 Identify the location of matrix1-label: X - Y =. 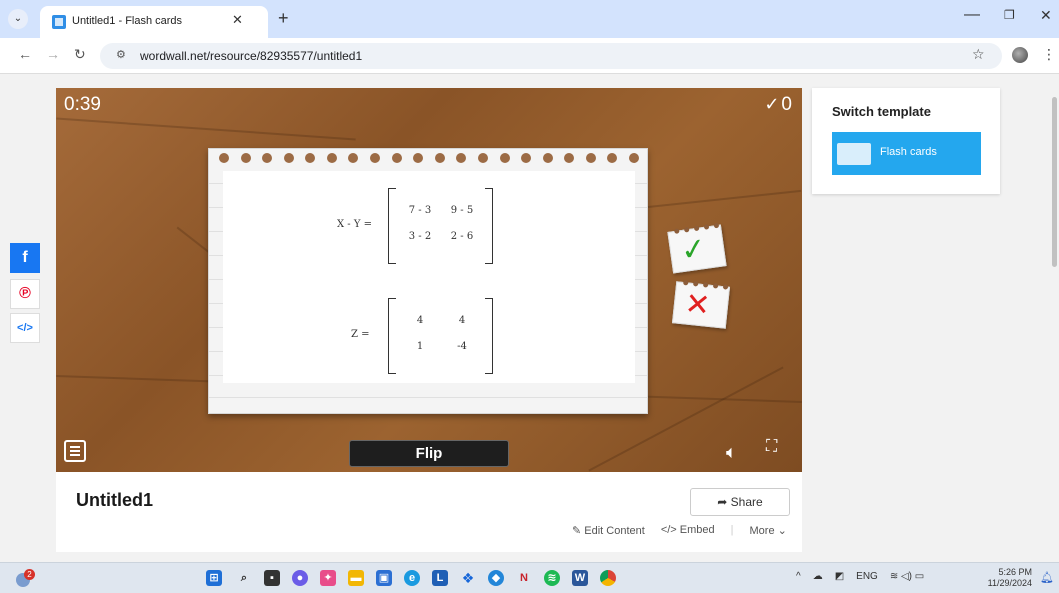
(355, 224).